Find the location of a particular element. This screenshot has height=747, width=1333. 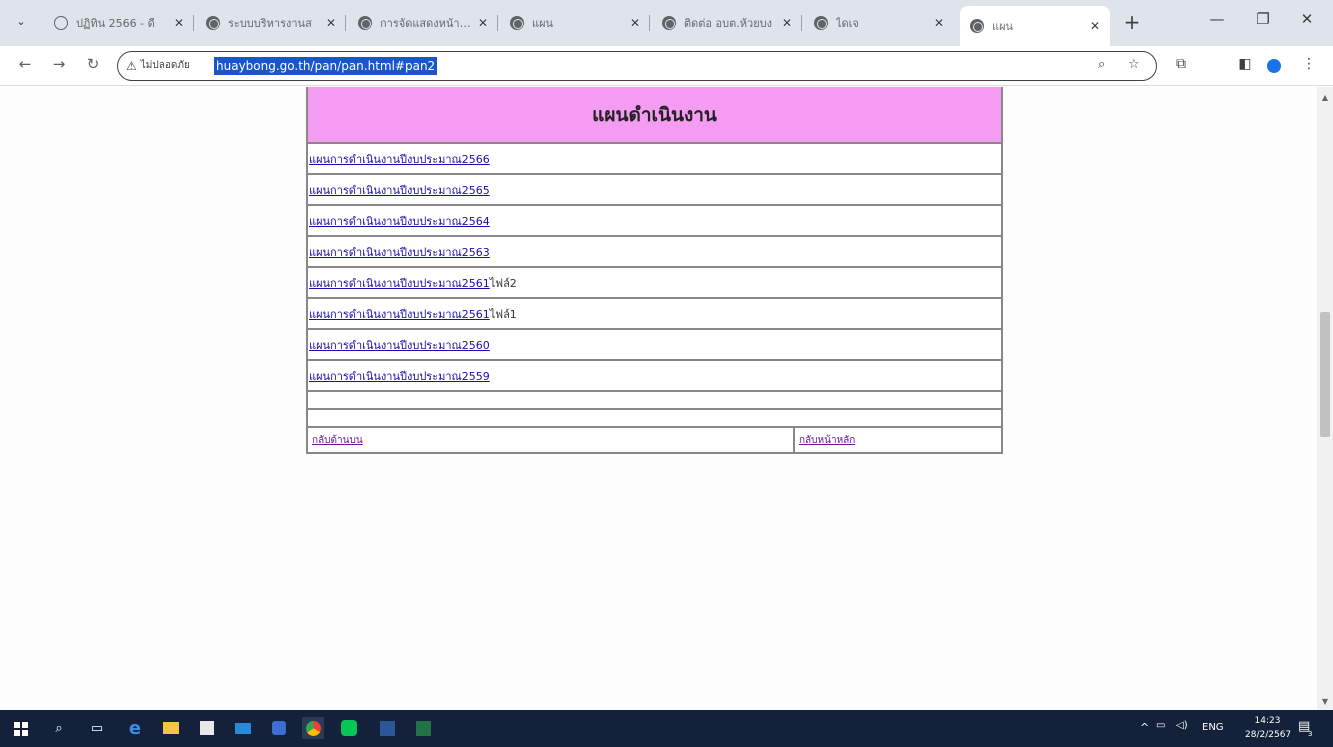

table-footer: กลับด้านบน กลับหน้าหลัก is located at coordinates (654, 440).